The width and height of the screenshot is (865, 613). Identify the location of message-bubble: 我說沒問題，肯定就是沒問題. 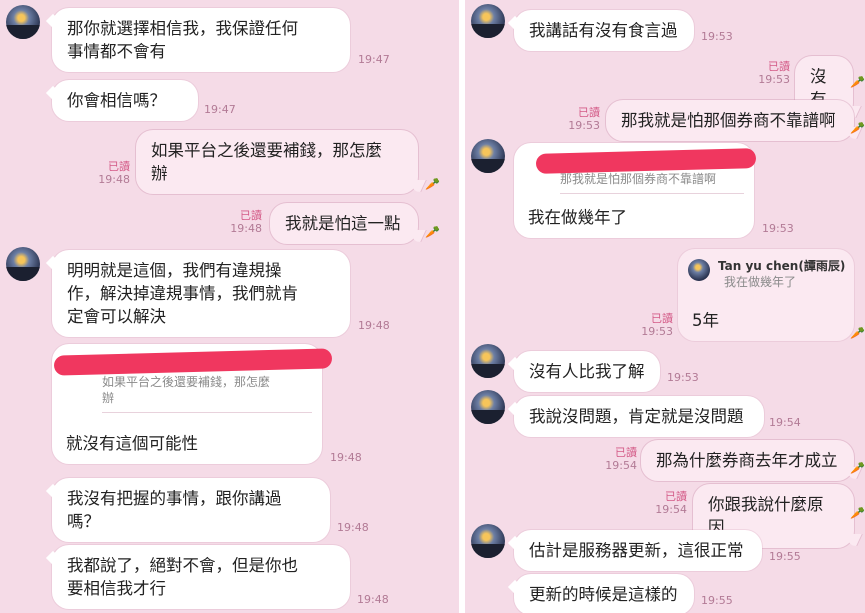
(639, 416).